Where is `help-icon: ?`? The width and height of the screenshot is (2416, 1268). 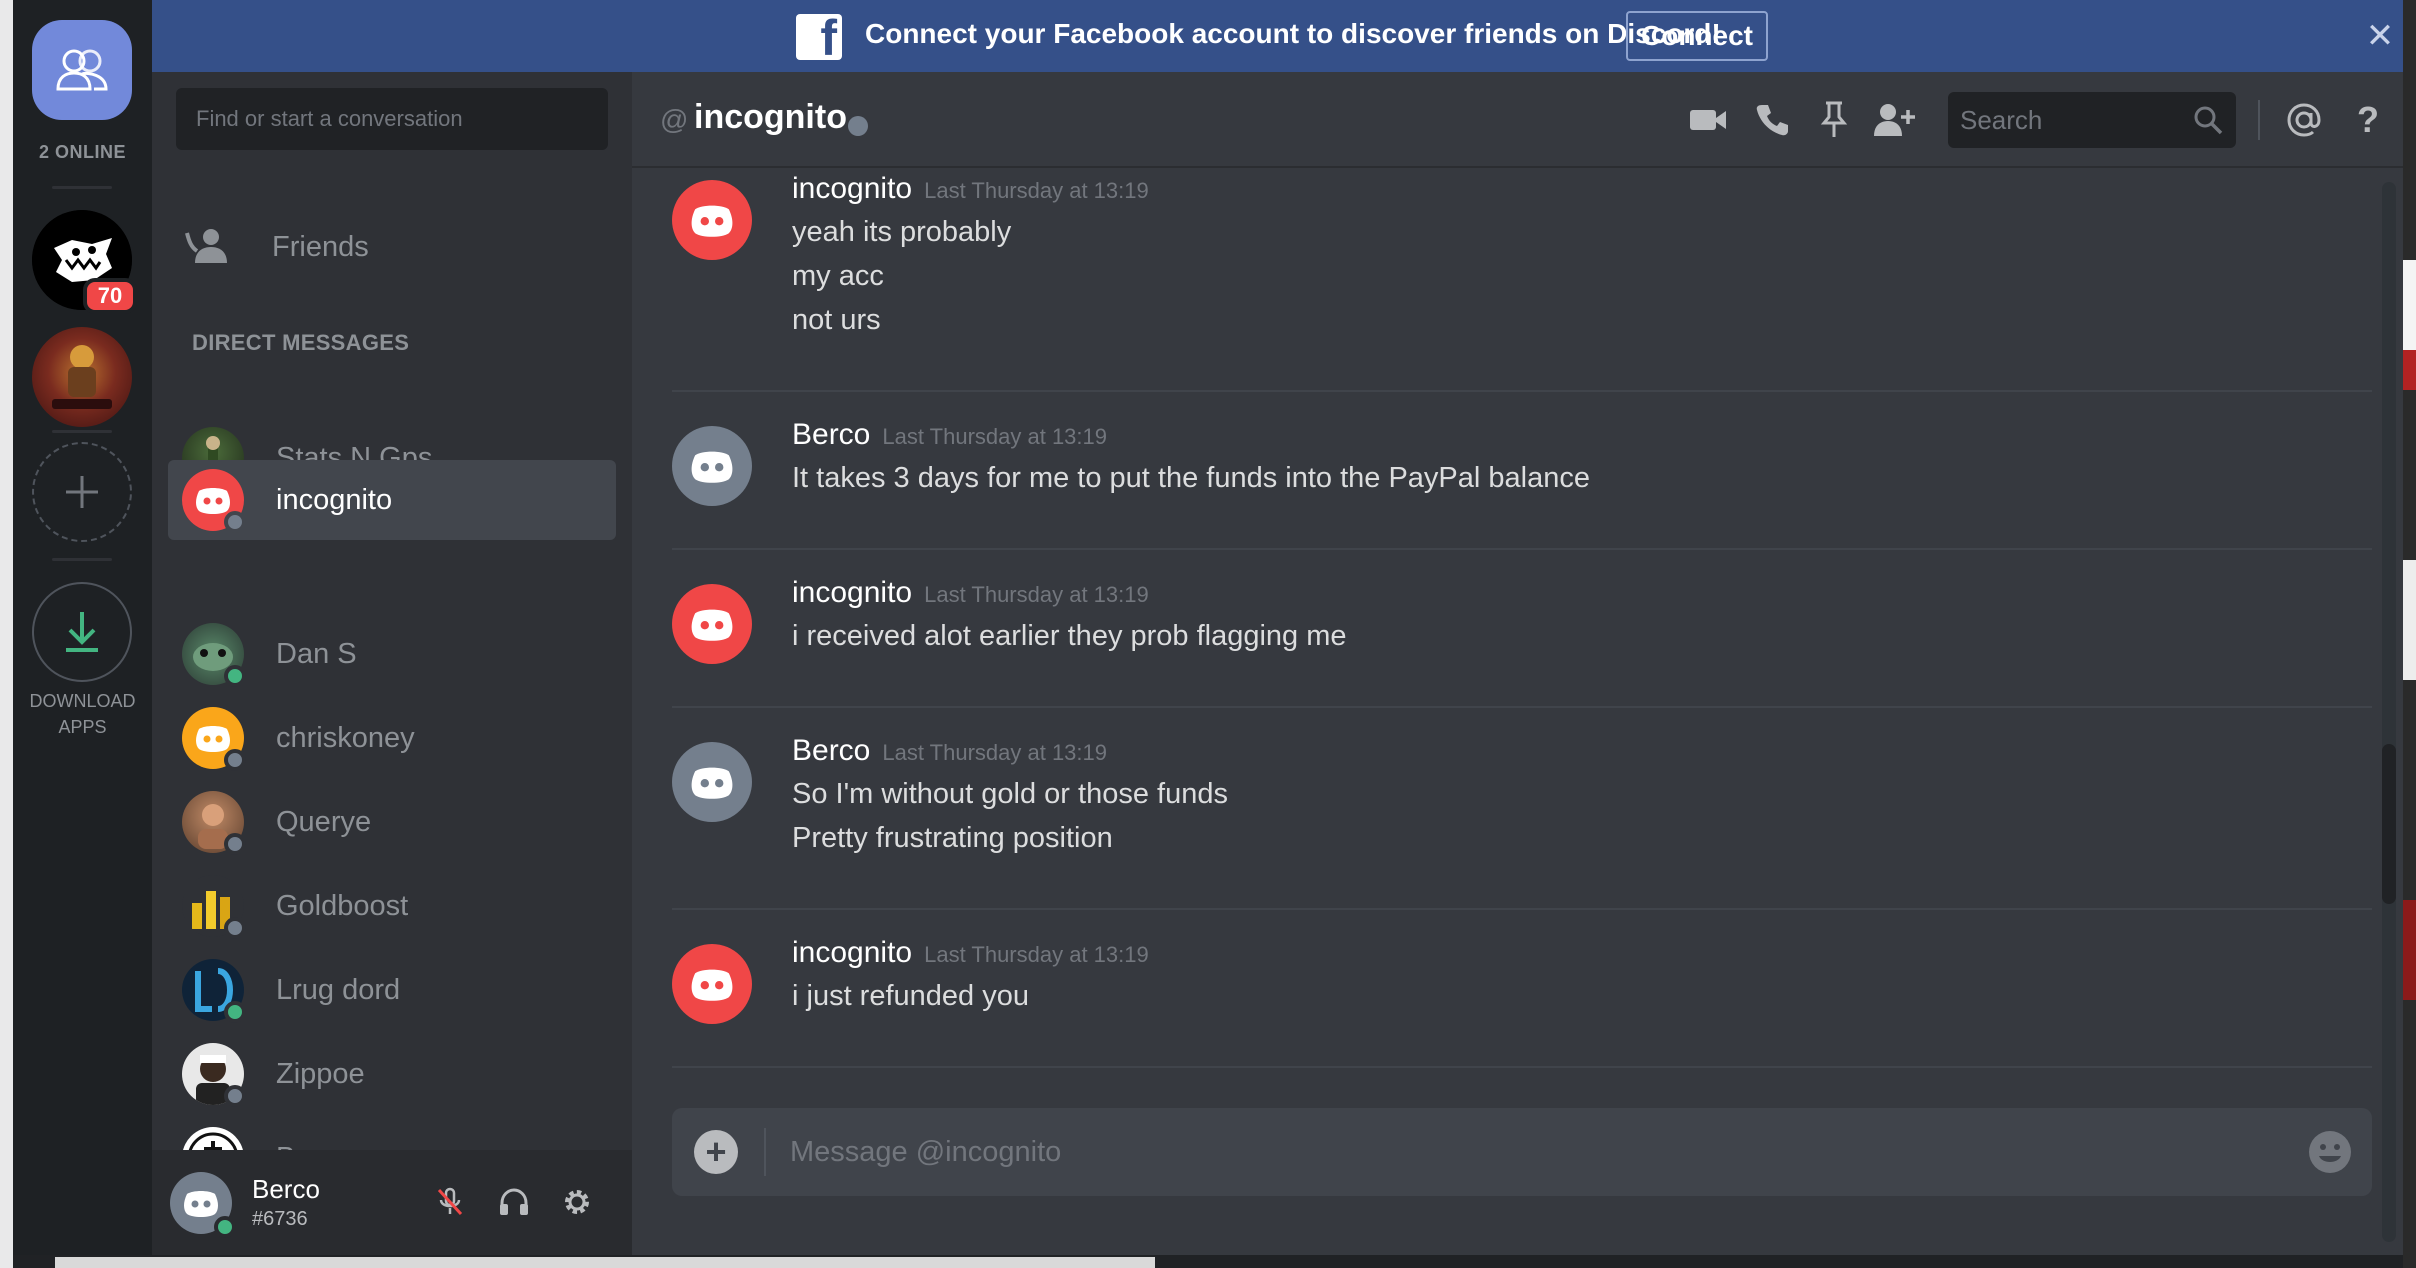
help-icon: ? is located at coordinates (2368, 120).